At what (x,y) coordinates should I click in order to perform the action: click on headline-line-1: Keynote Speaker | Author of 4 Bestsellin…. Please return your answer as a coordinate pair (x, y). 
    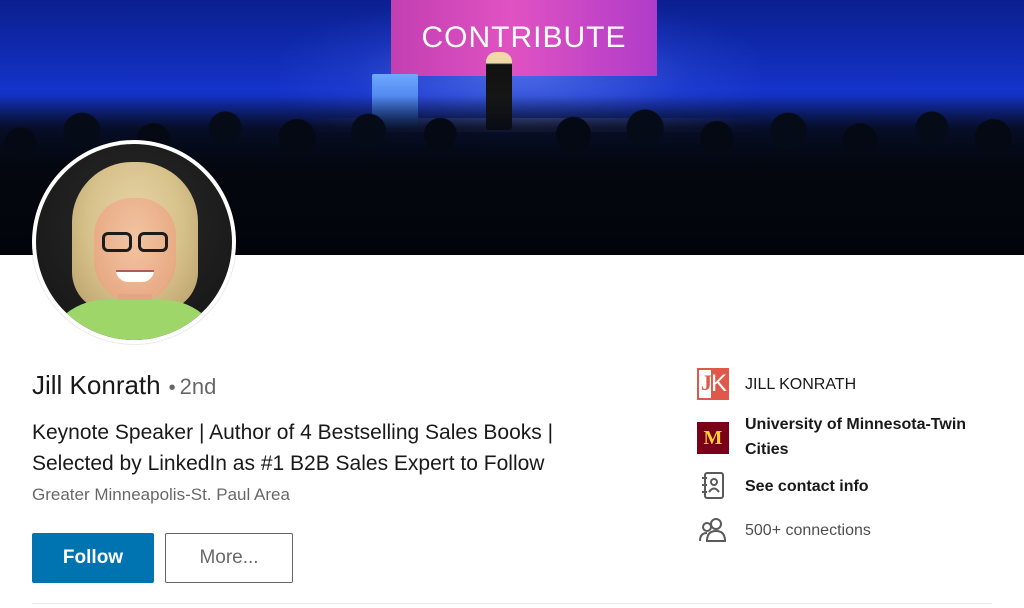
    Looking at the image, I should click on (293, 432).